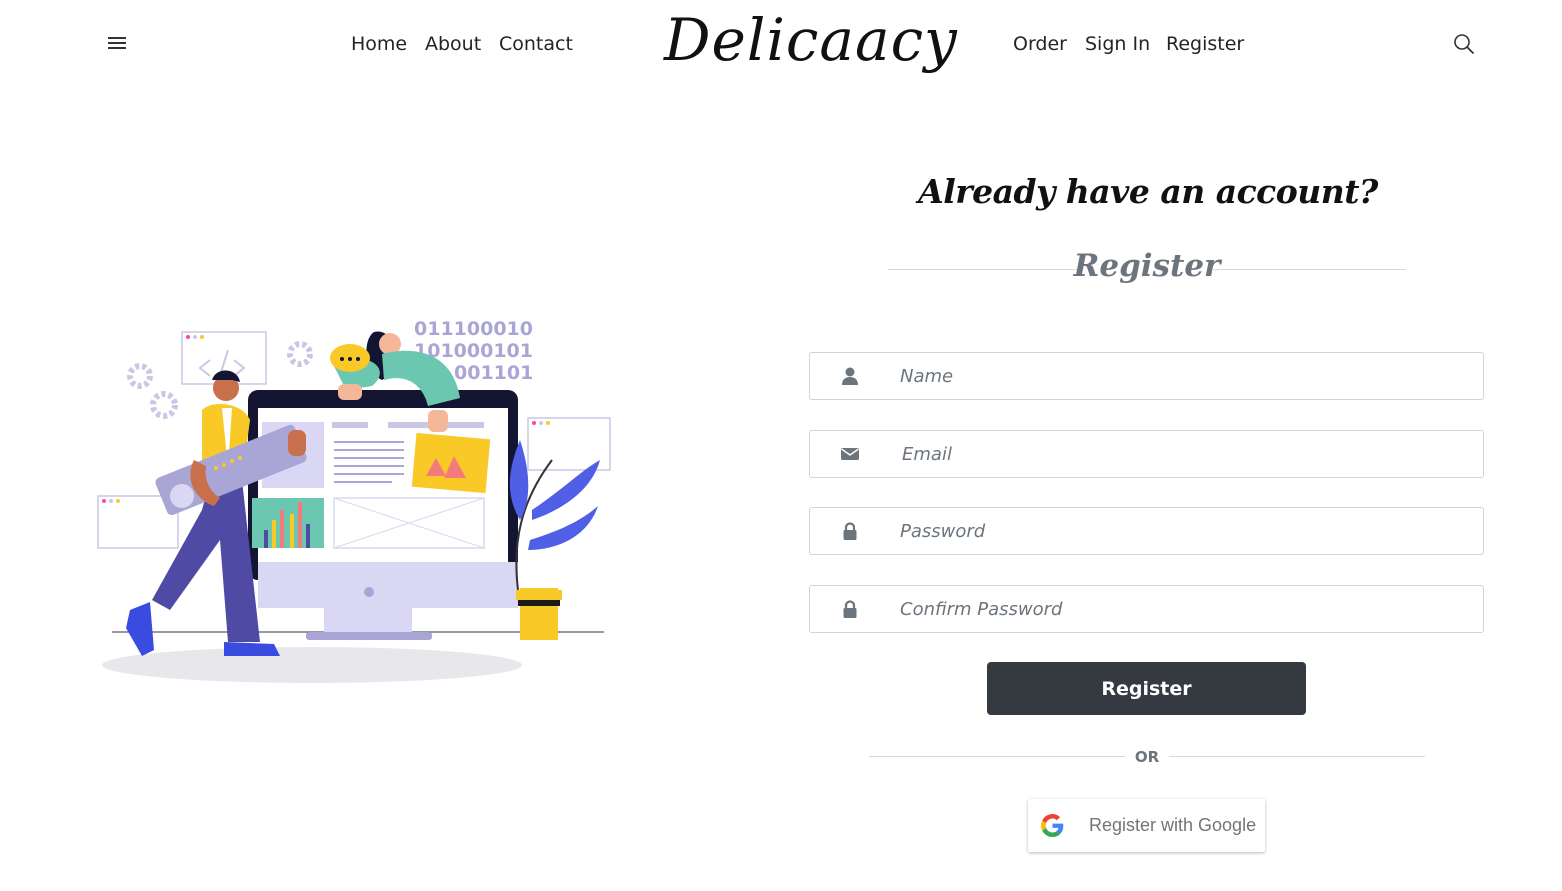 This screenshot has width=1562, height=891. I want to click on google-button-label: Register with Google, so click(1173, 825).